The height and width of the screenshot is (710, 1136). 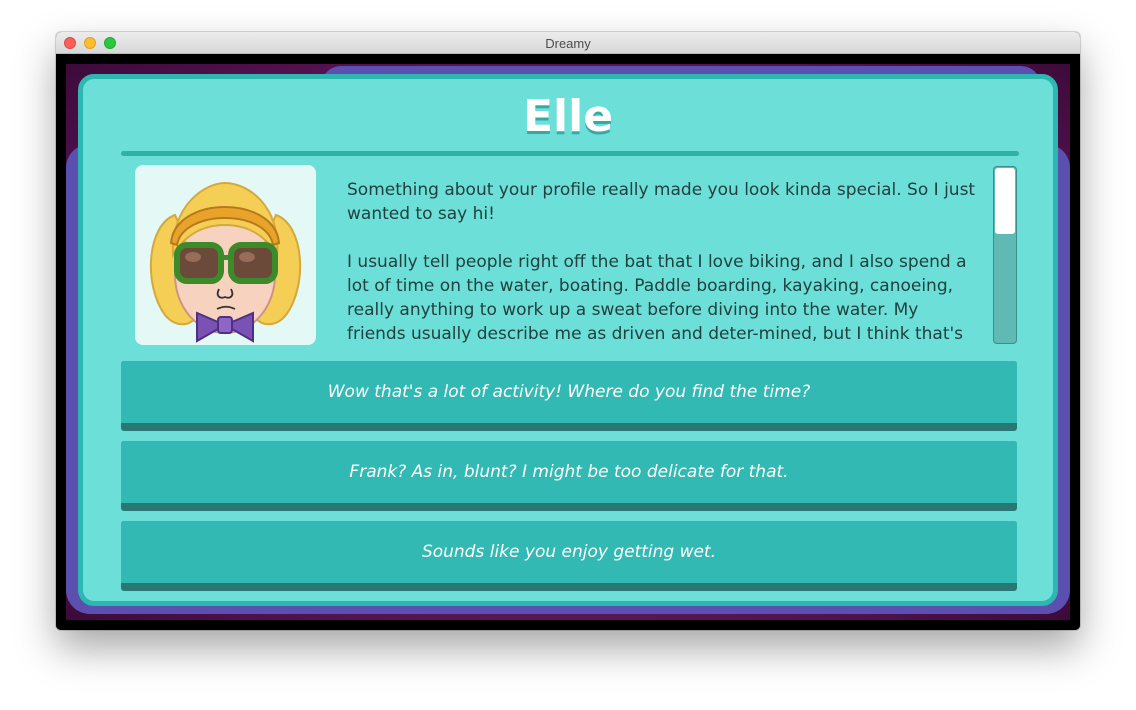 I want to click on title-bar: Dreamy, so click(x=568, y=43).